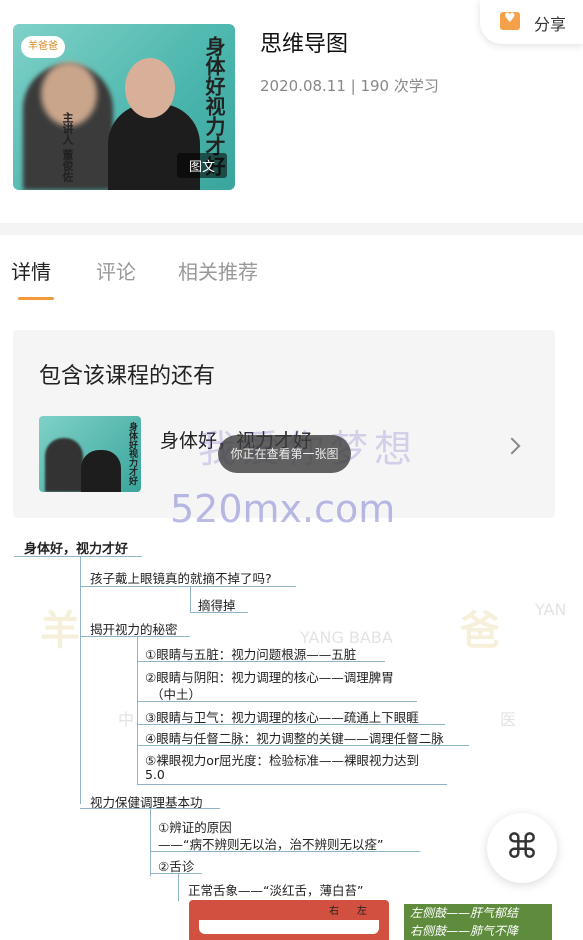 The height and width of the screenshot is (940, 583). What do you see at coordinates (289, 927) in the screenshot?
I see `tongue-diagram-teeth` at bounding box center [289, 927].